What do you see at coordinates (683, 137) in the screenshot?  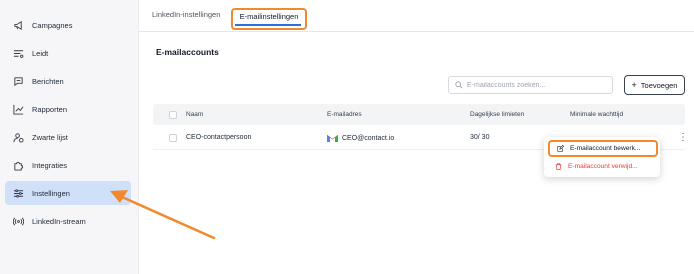 I see `row-menu-kebab-icon: ⋮` at bounding box center [683, 137].